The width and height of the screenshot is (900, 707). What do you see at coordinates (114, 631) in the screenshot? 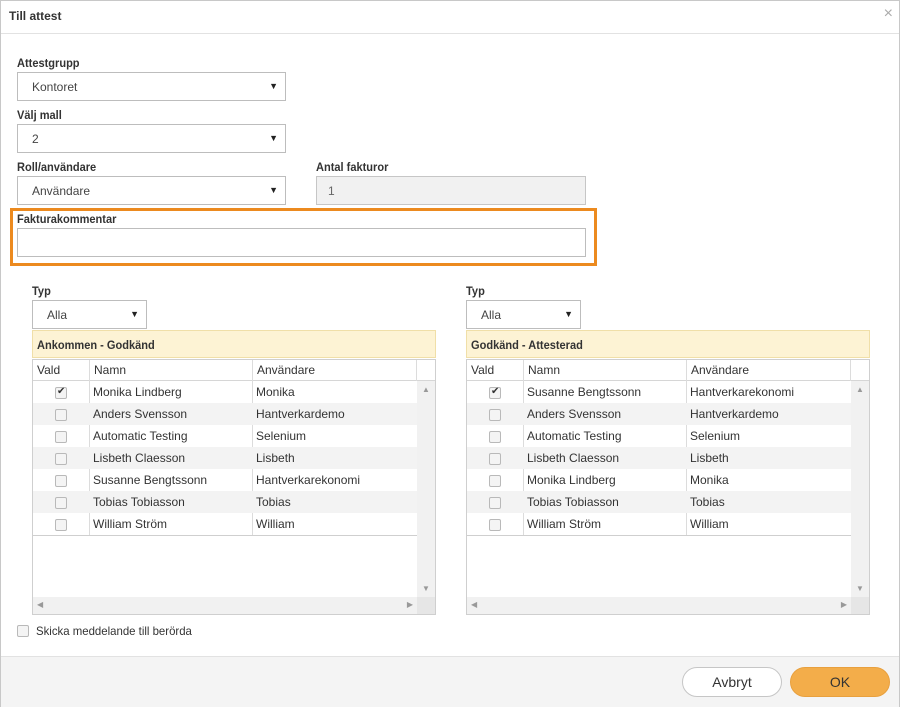
I see `notify-checkbox-label: Skicka meddelande till berörda` at bounding box center [114, 631].